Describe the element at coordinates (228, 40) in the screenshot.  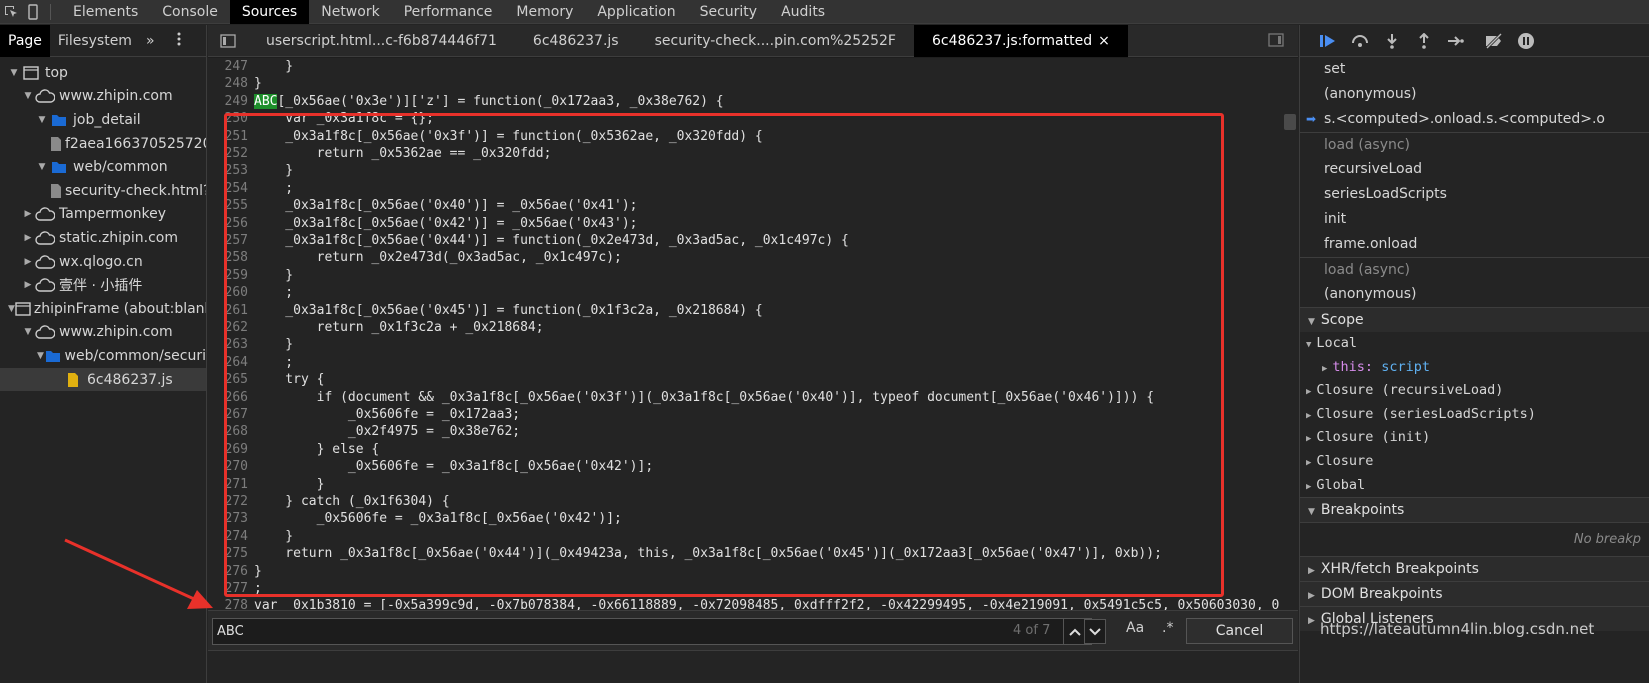
I see `toggle-navigator-icon` at that location.